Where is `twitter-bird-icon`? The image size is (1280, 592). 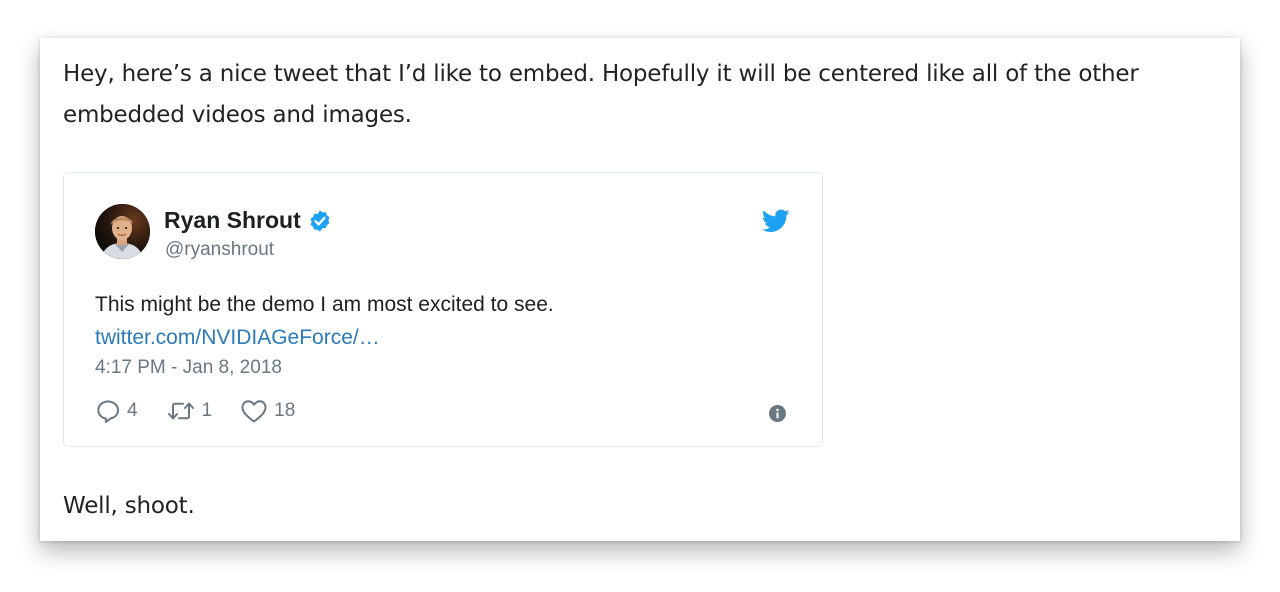
twitter-bird-icon is located at coordinates (776, 221).